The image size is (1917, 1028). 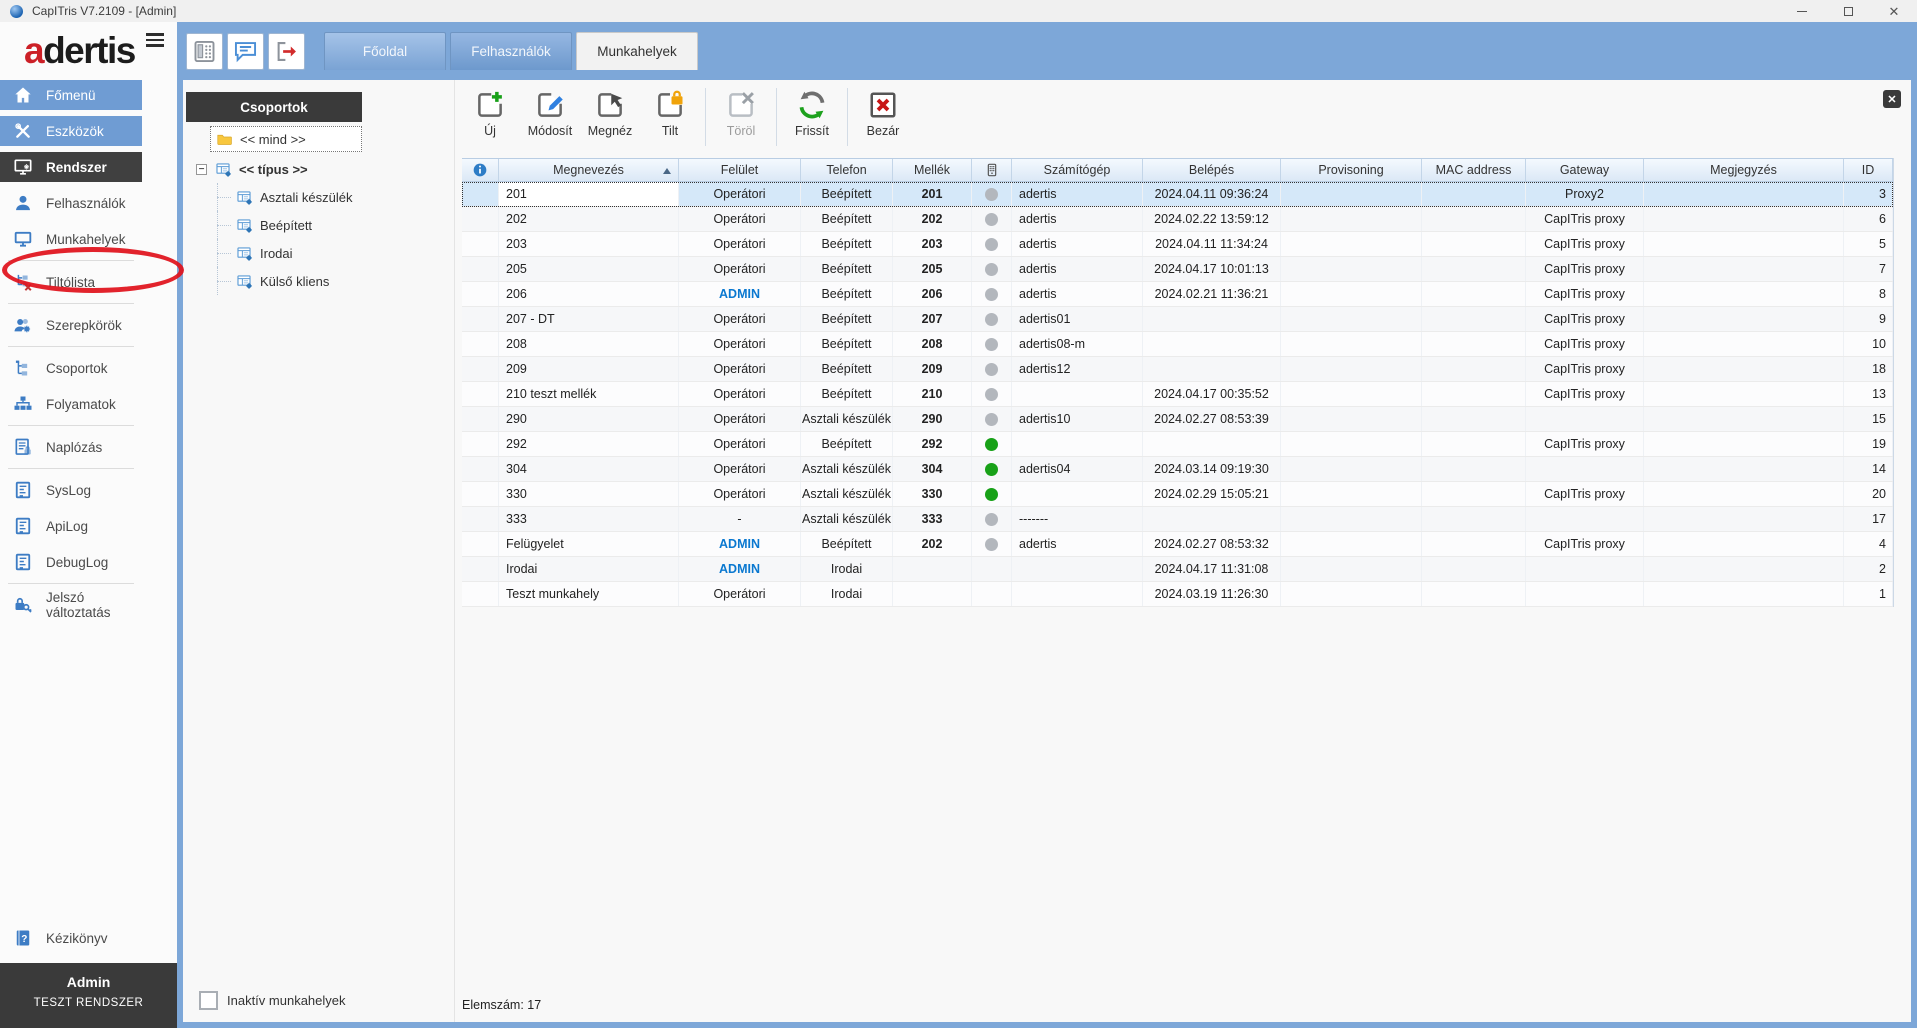 What do you see at coordinates (739, 369) in the screenshot?
I see `cell-value: Operátori` at bounding box center [739, 369].